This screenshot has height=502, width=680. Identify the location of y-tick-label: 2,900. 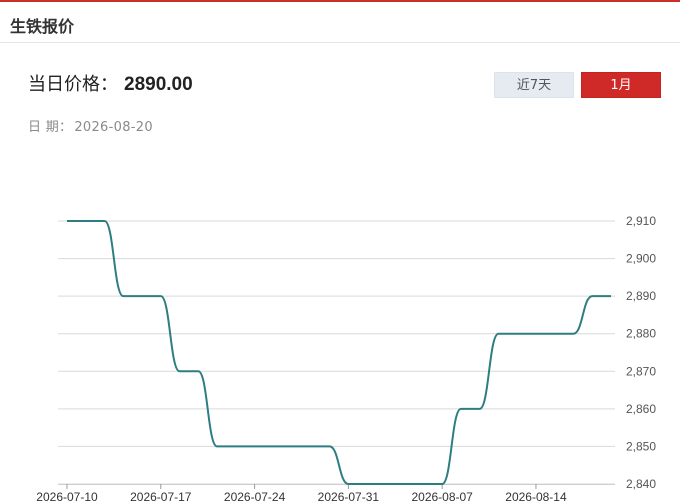
(641, 259).